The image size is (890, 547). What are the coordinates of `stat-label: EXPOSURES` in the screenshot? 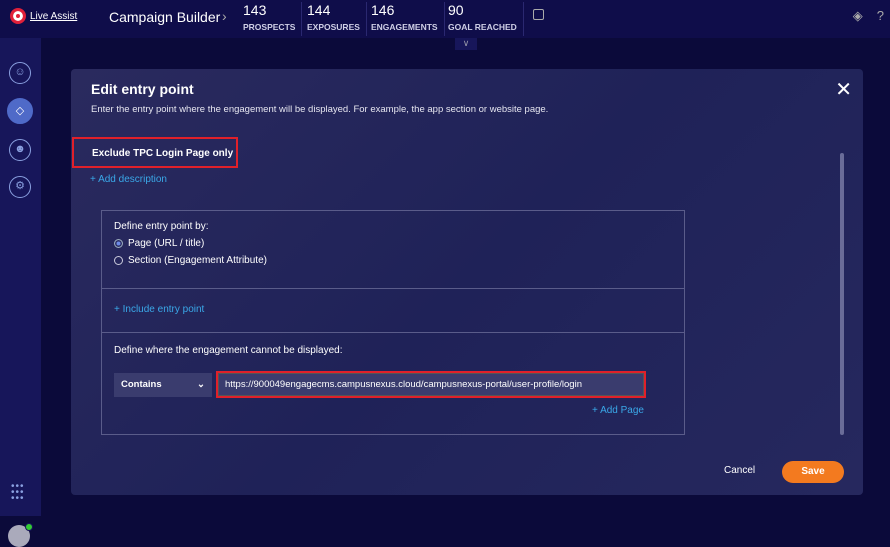 It's located at (333, 27).